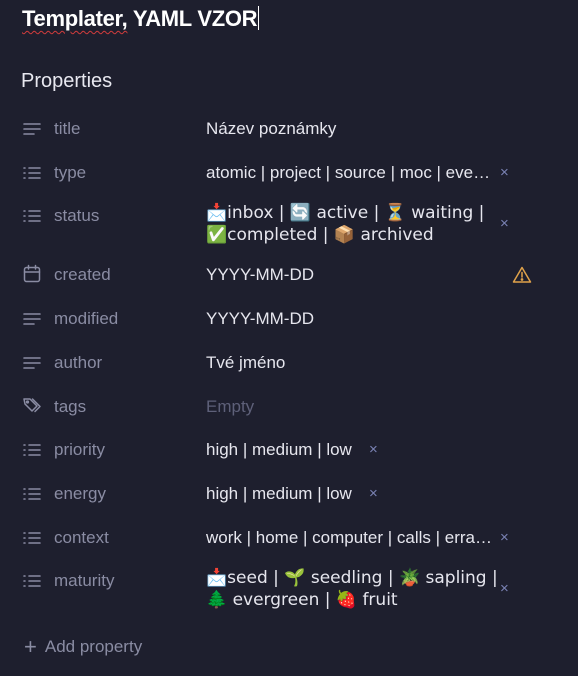 Image resolution: width=578 pixels, height=676 pixels. What do you see at coordinates (260, 275) in the screenshot?
I see `property-value-created: YYYY-MM-DD` at bounding box center [260, 275].